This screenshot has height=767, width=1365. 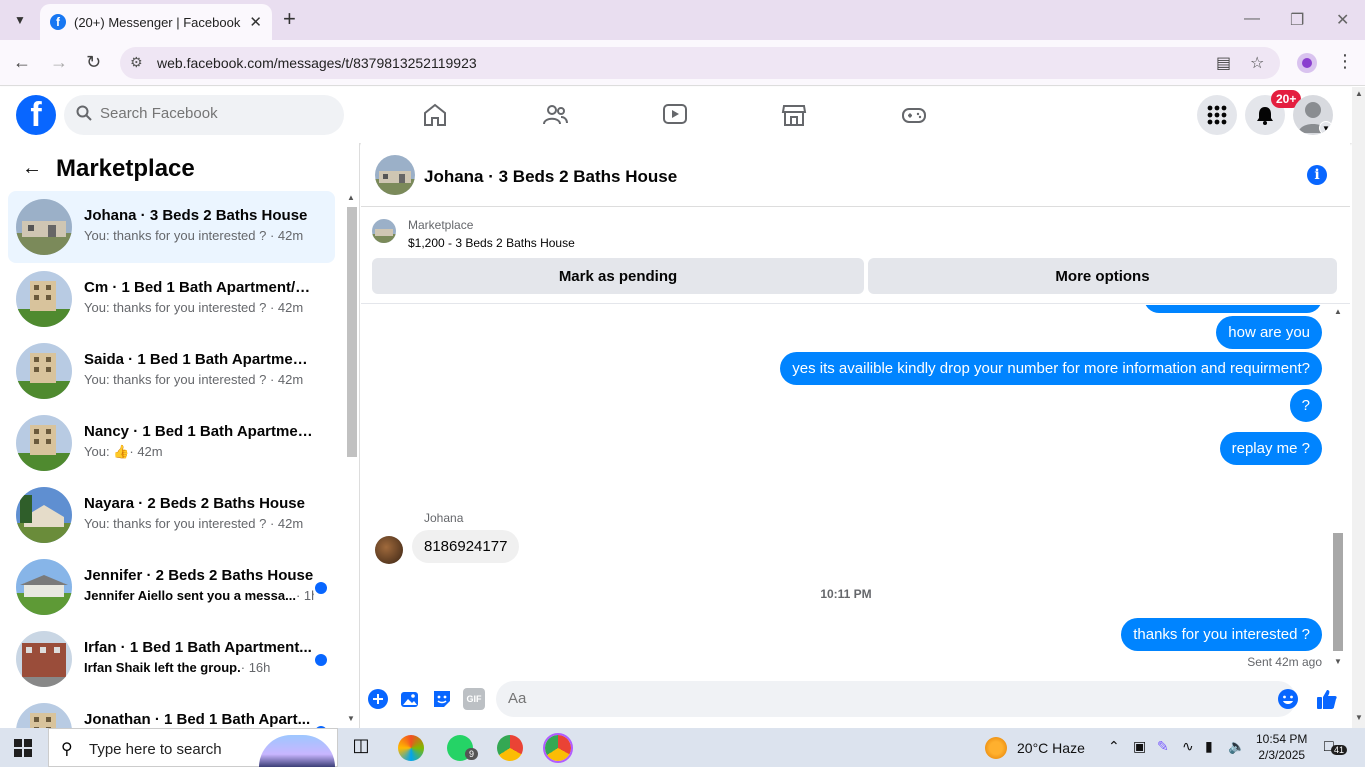 What do you see at coordinates (794, 115) in the screenshot?
I see `marketplace-icon` at bounding box center [794, 115].